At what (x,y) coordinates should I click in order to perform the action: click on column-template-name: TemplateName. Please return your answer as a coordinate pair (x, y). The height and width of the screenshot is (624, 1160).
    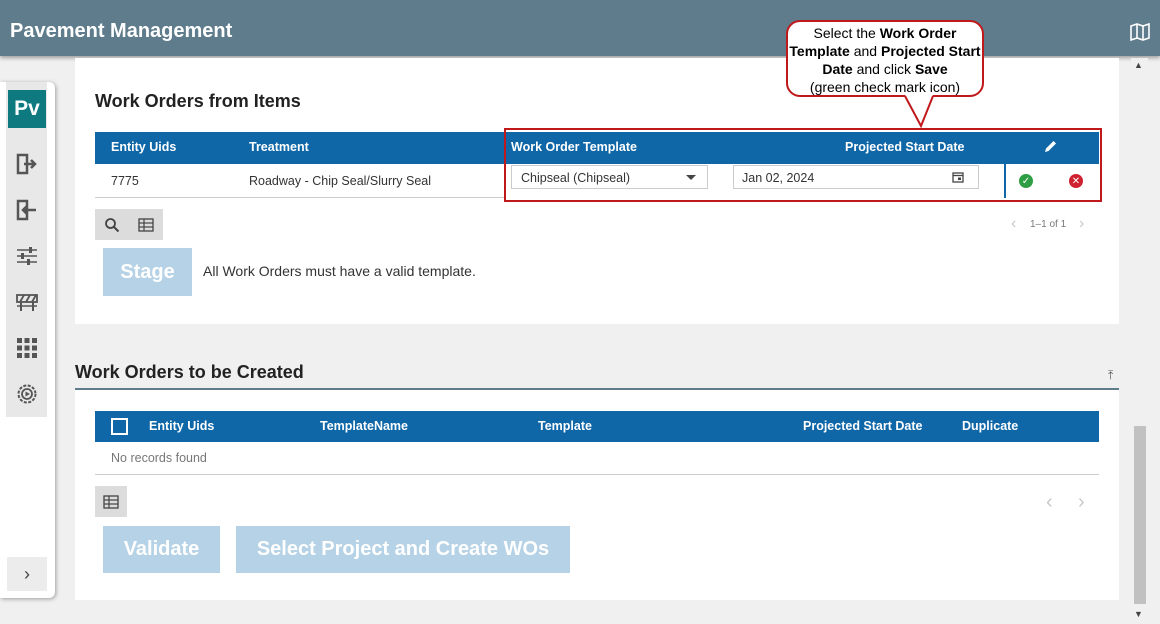
    Looking at the image, I should click on (364, 426).